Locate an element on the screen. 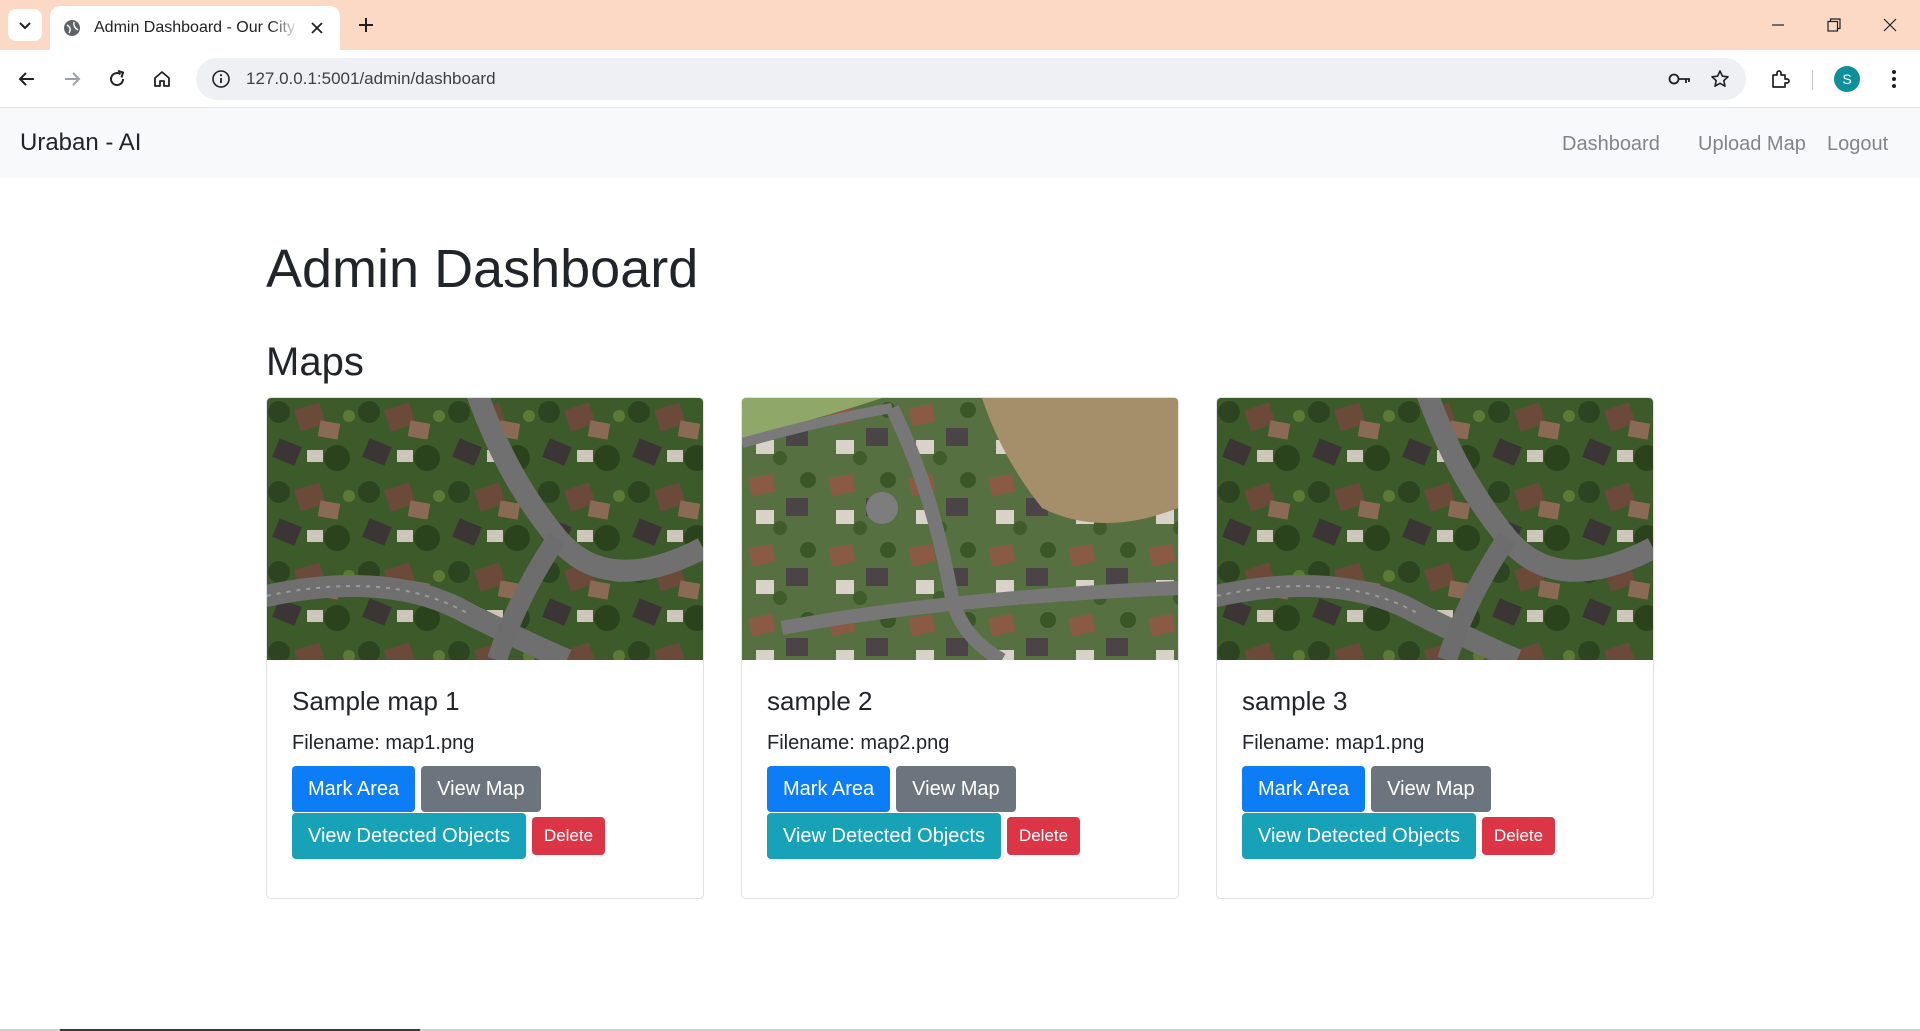 This screenshot has width=1920, height=1031. puzzle-icon is located at coordinates (1781, 79).